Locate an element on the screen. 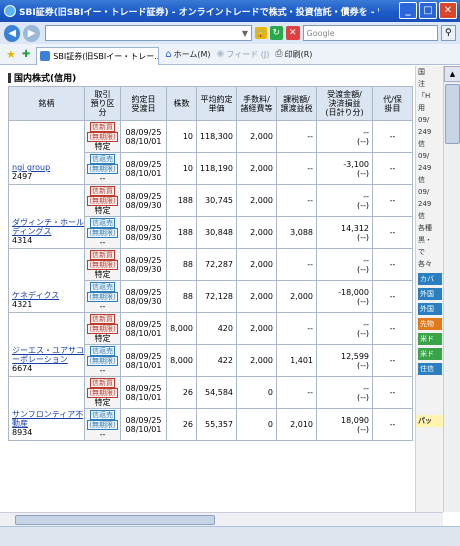  vertical-scrollbar: ▲ is located at coordinates (451, 289).